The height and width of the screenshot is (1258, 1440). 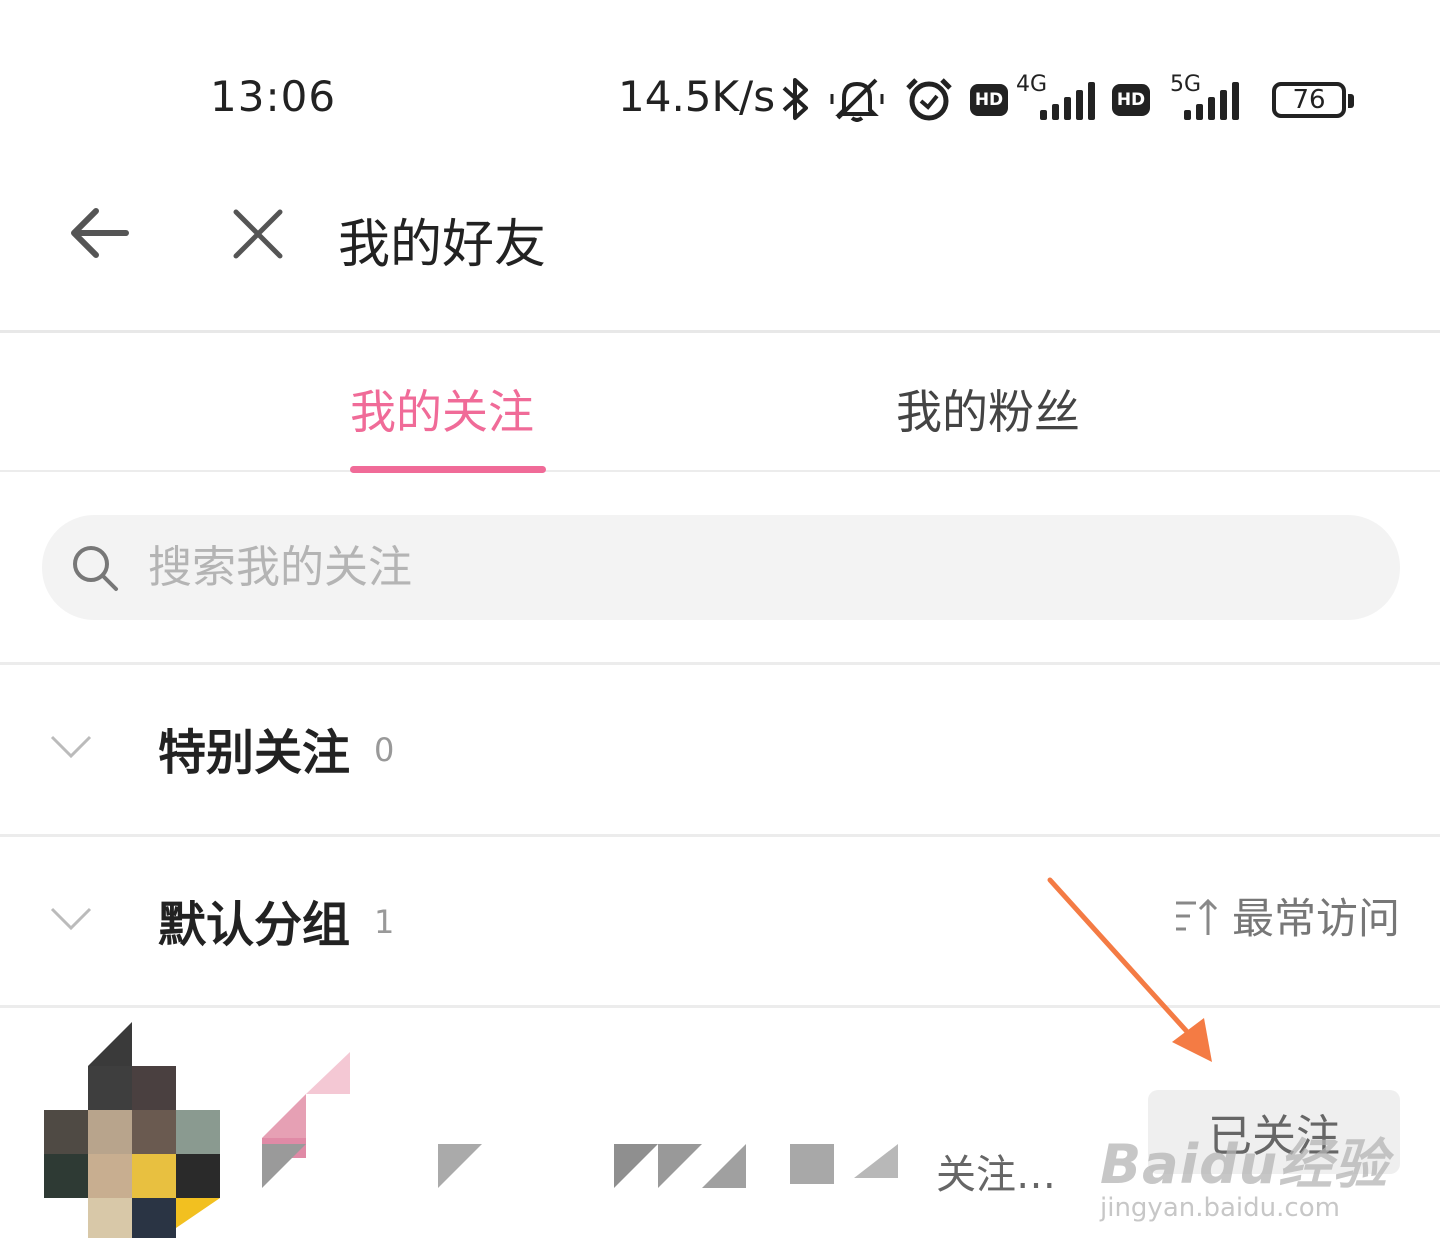 What do you see at coordinates (384, 922) in the screenshot?
I see `group-count: 1` at bounding box center [384, 922].